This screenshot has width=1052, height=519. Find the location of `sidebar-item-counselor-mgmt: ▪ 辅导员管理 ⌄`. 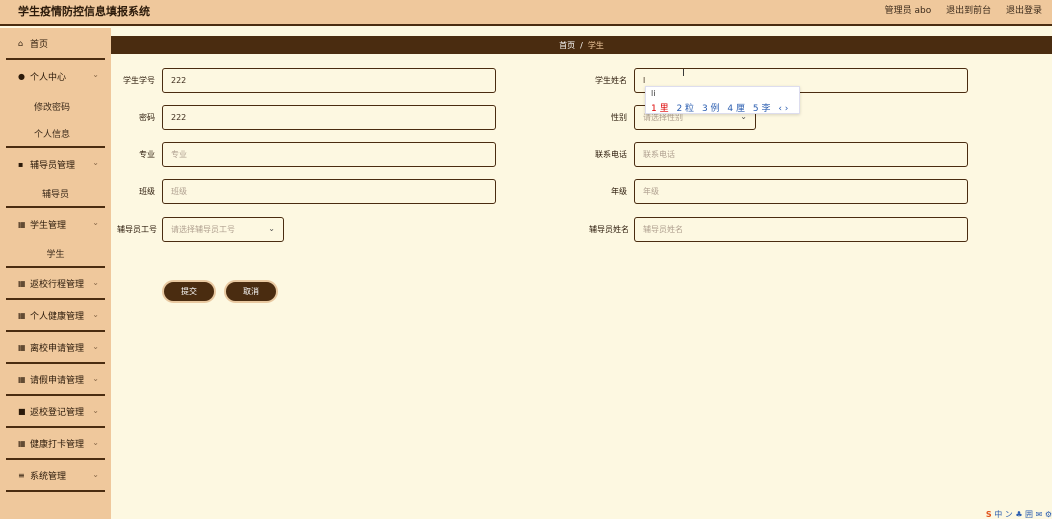

sidebar-item-counselor-mgmt: ▪ 辅导员管理 ⌄ is located at coordinates (55, 164).